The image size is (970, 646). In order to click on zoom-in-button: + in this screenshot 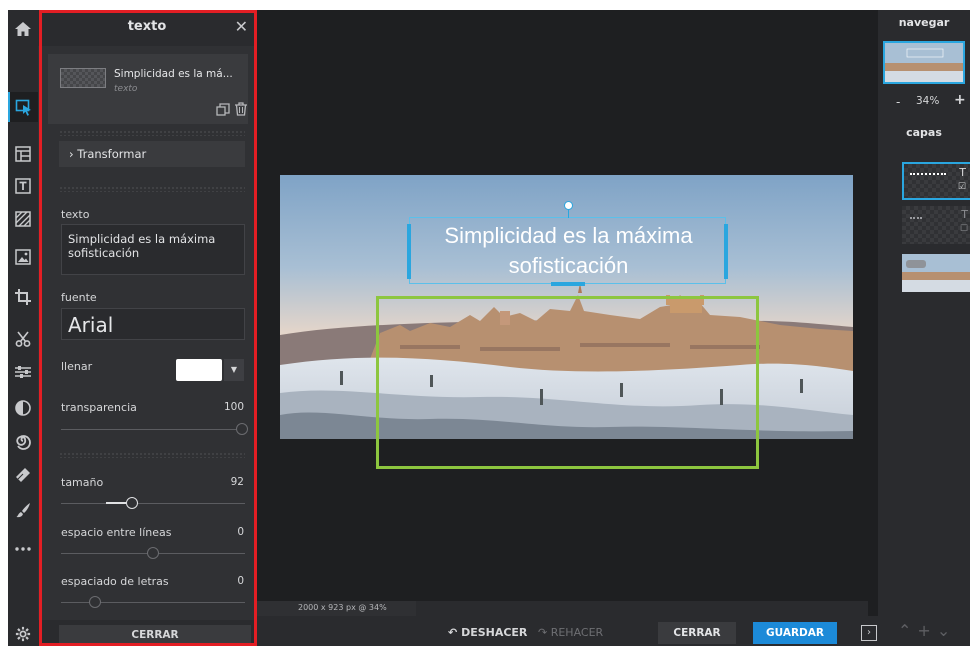, I will do `click(960, 100)`.